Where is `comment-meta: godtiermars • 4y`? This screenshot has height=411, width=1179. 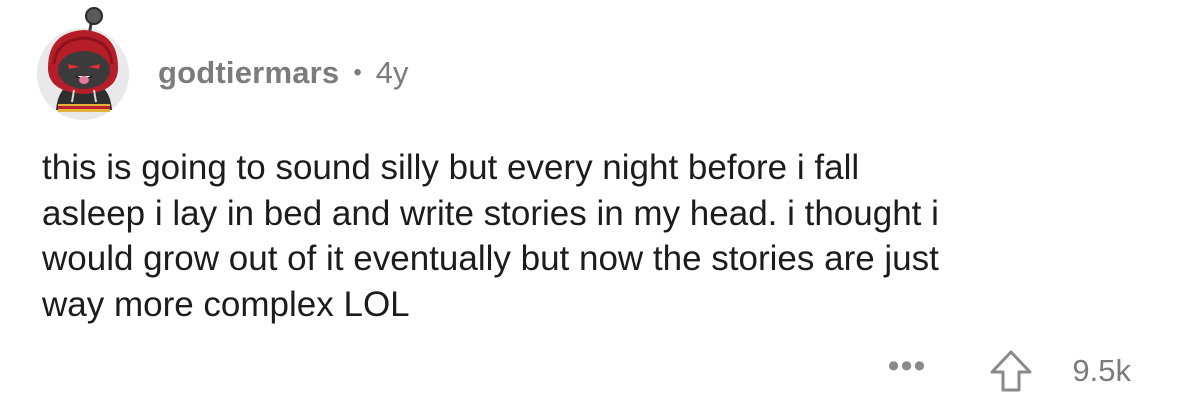
comment-meta: godtiermars • 4y is located at coordinates (283, 73).